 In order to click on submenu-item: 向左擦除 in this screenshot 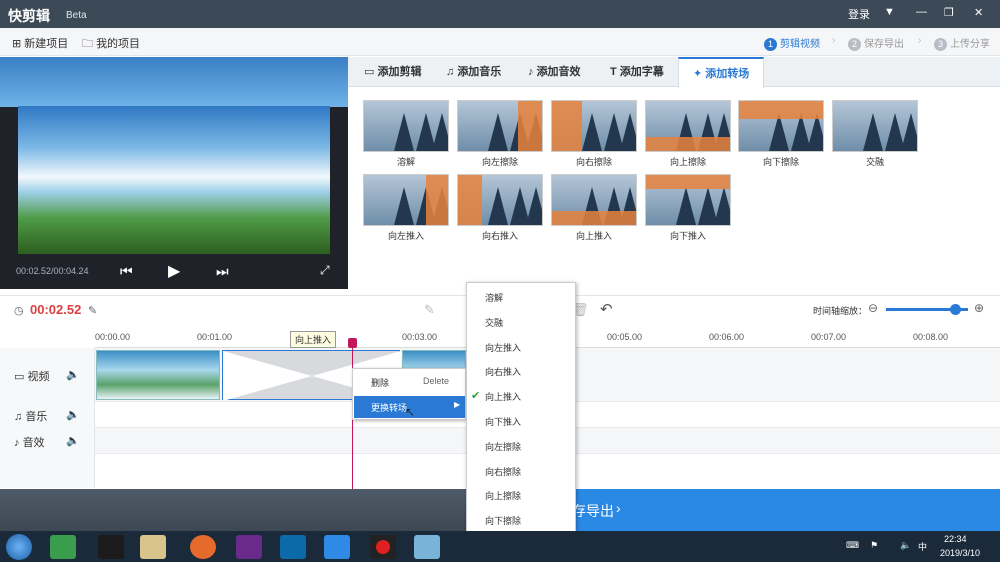, I will do `click(503, 446)`.